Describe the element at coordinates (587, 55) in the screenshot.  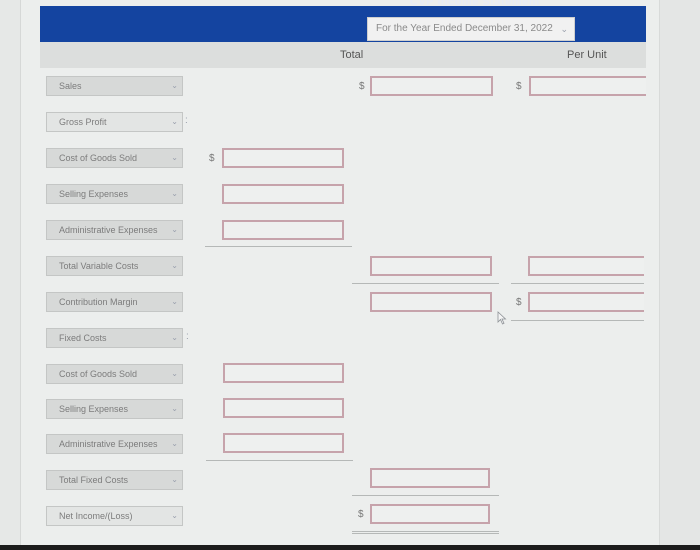
I see `column-header-per-unit: Per Unit` at that location.